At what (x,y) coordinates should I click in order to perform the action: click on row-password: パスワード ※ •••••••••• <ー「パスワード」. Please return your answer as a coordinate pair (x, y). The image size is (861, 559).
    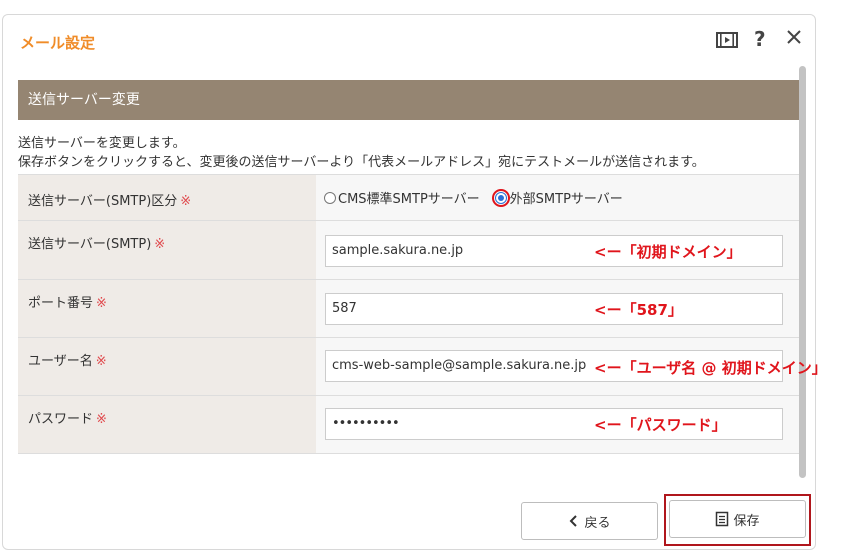
    Looking at the image, I should click on (408, 425).